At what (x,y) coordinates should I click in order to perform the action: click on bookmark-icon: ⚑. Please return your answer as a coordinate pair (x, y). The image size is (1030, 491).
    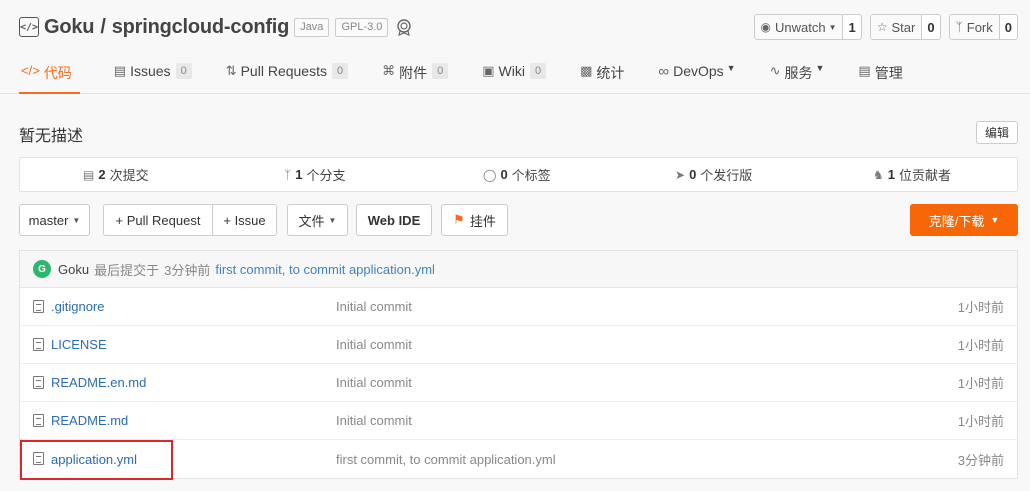
    Looking at the image, I should click on (459, 219).